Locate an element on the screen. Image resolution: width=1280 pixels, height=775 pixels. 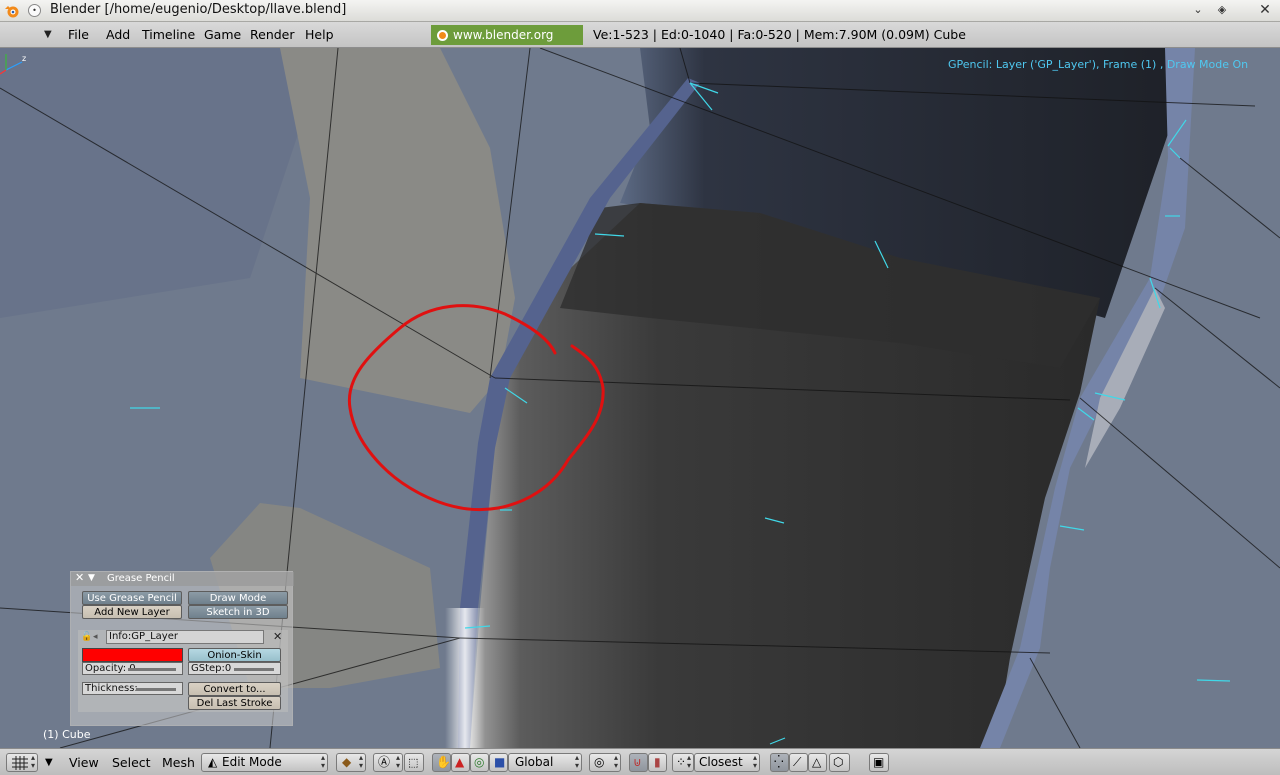
mode-select: ◭ Edit Mode ▴ ▾ is located at coordinates (264, 762).